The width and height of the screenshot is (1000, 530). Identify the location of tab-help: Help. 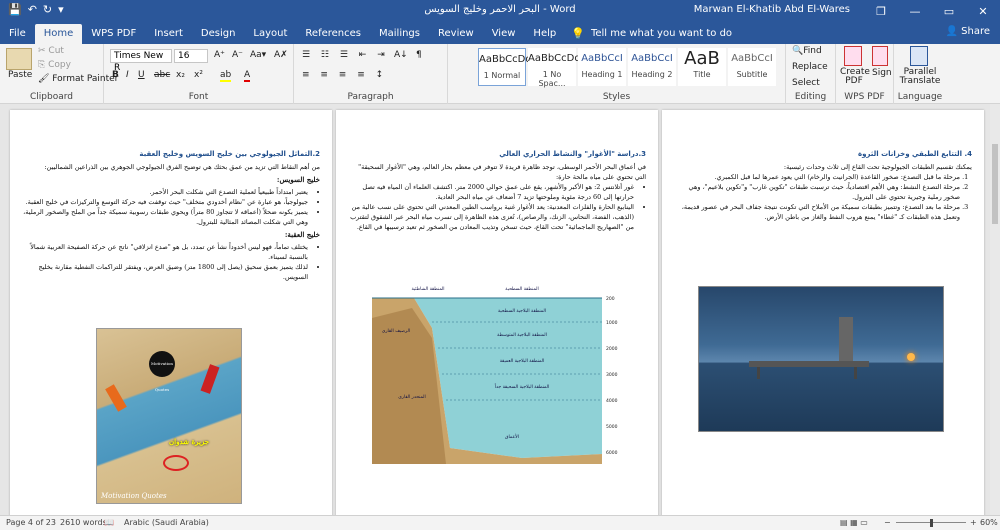
(544, 34).